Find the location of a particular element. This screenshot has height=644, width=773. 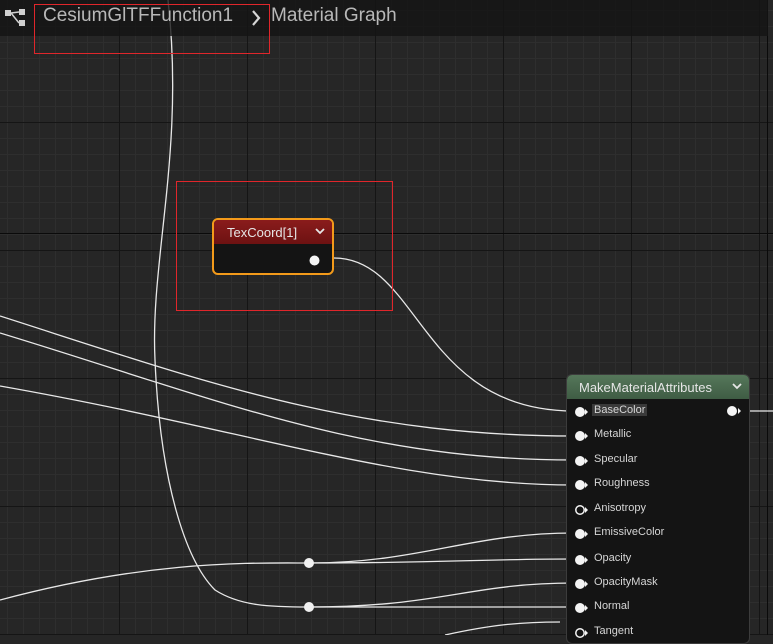

wire-to-tangent-area is located at coordinates (502, 628).